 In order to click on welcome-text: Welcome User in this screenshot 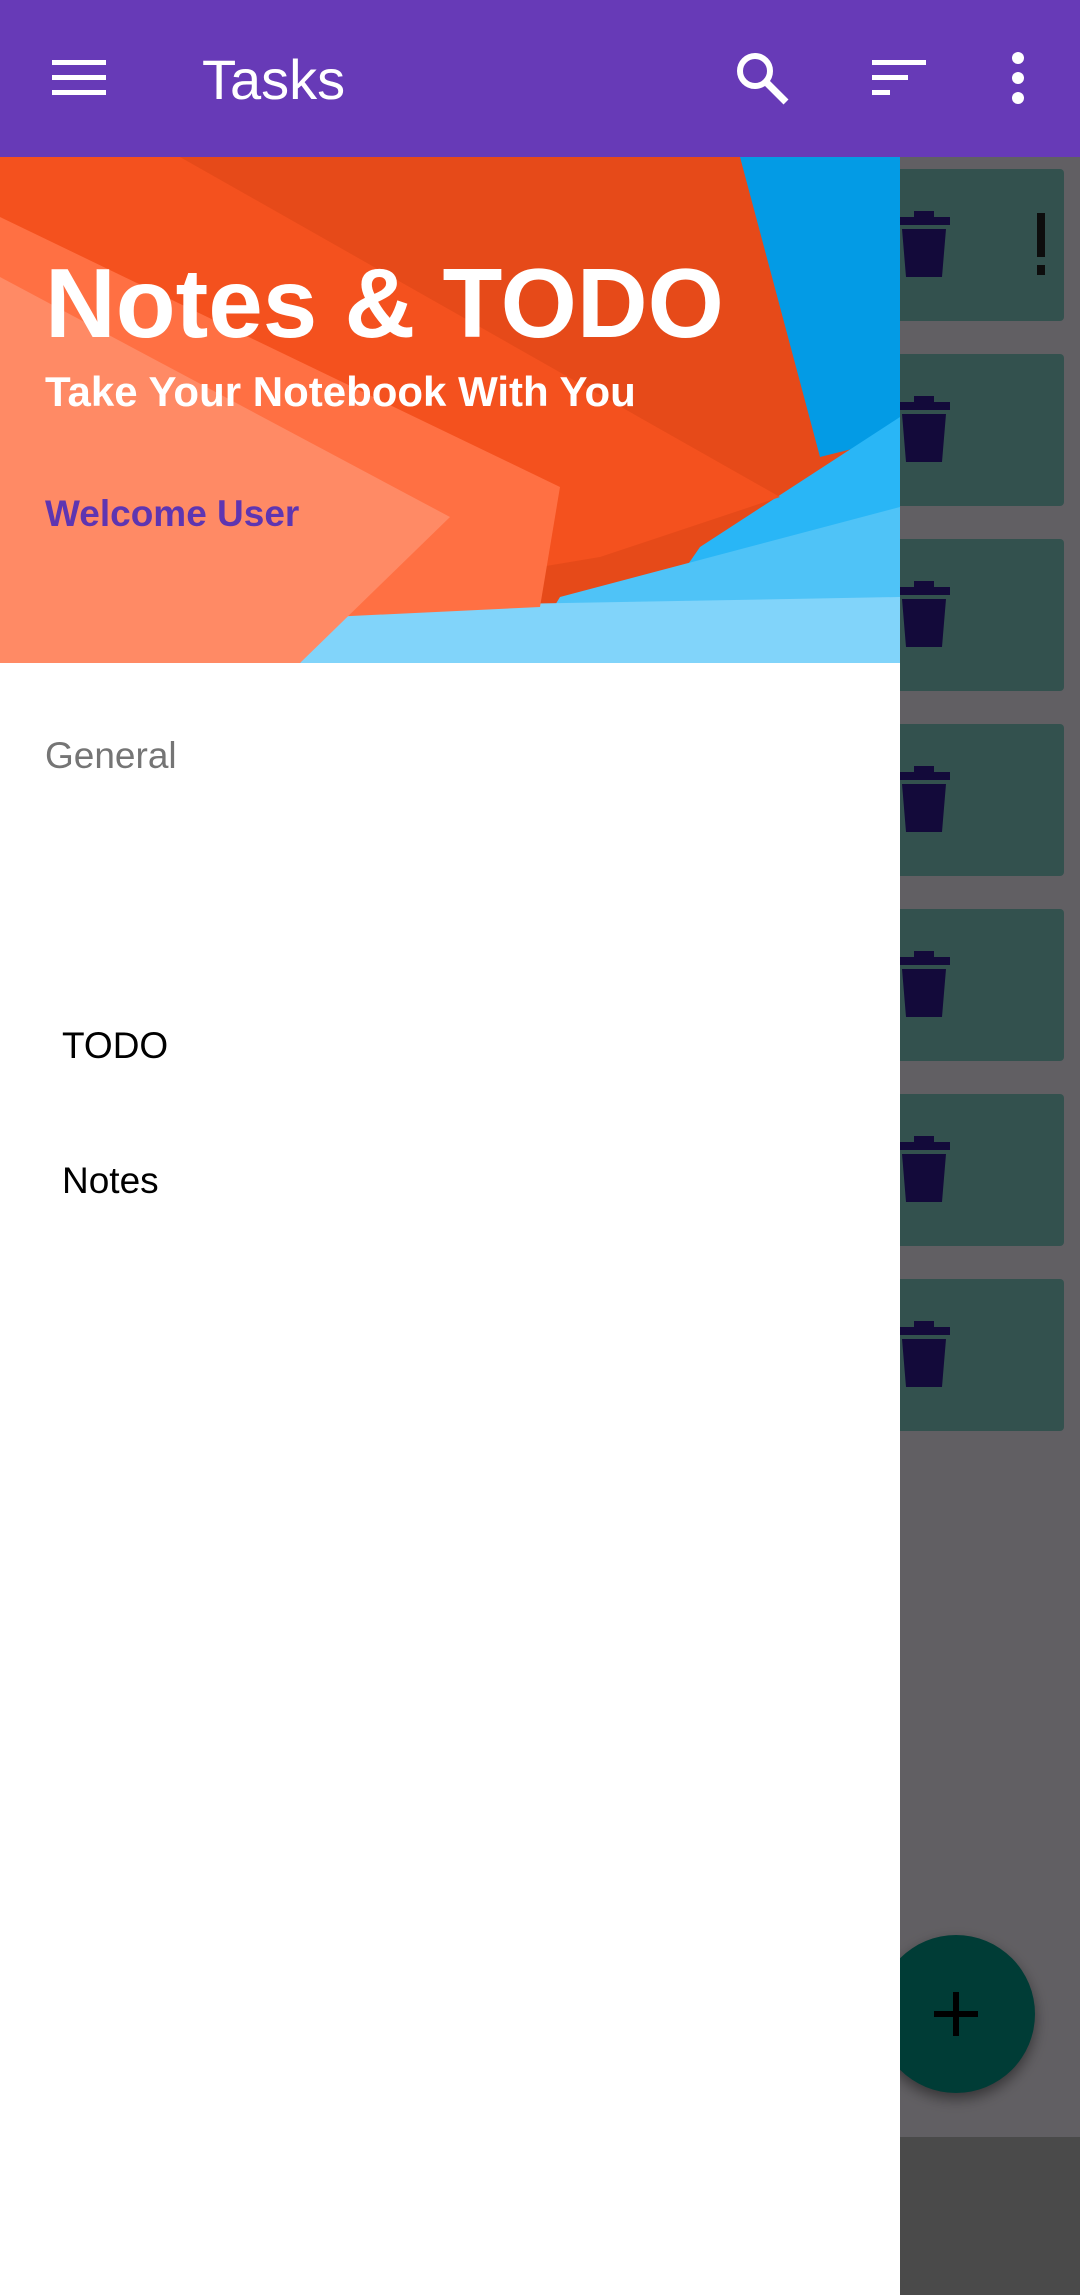, I will do `click(172, 513)`.